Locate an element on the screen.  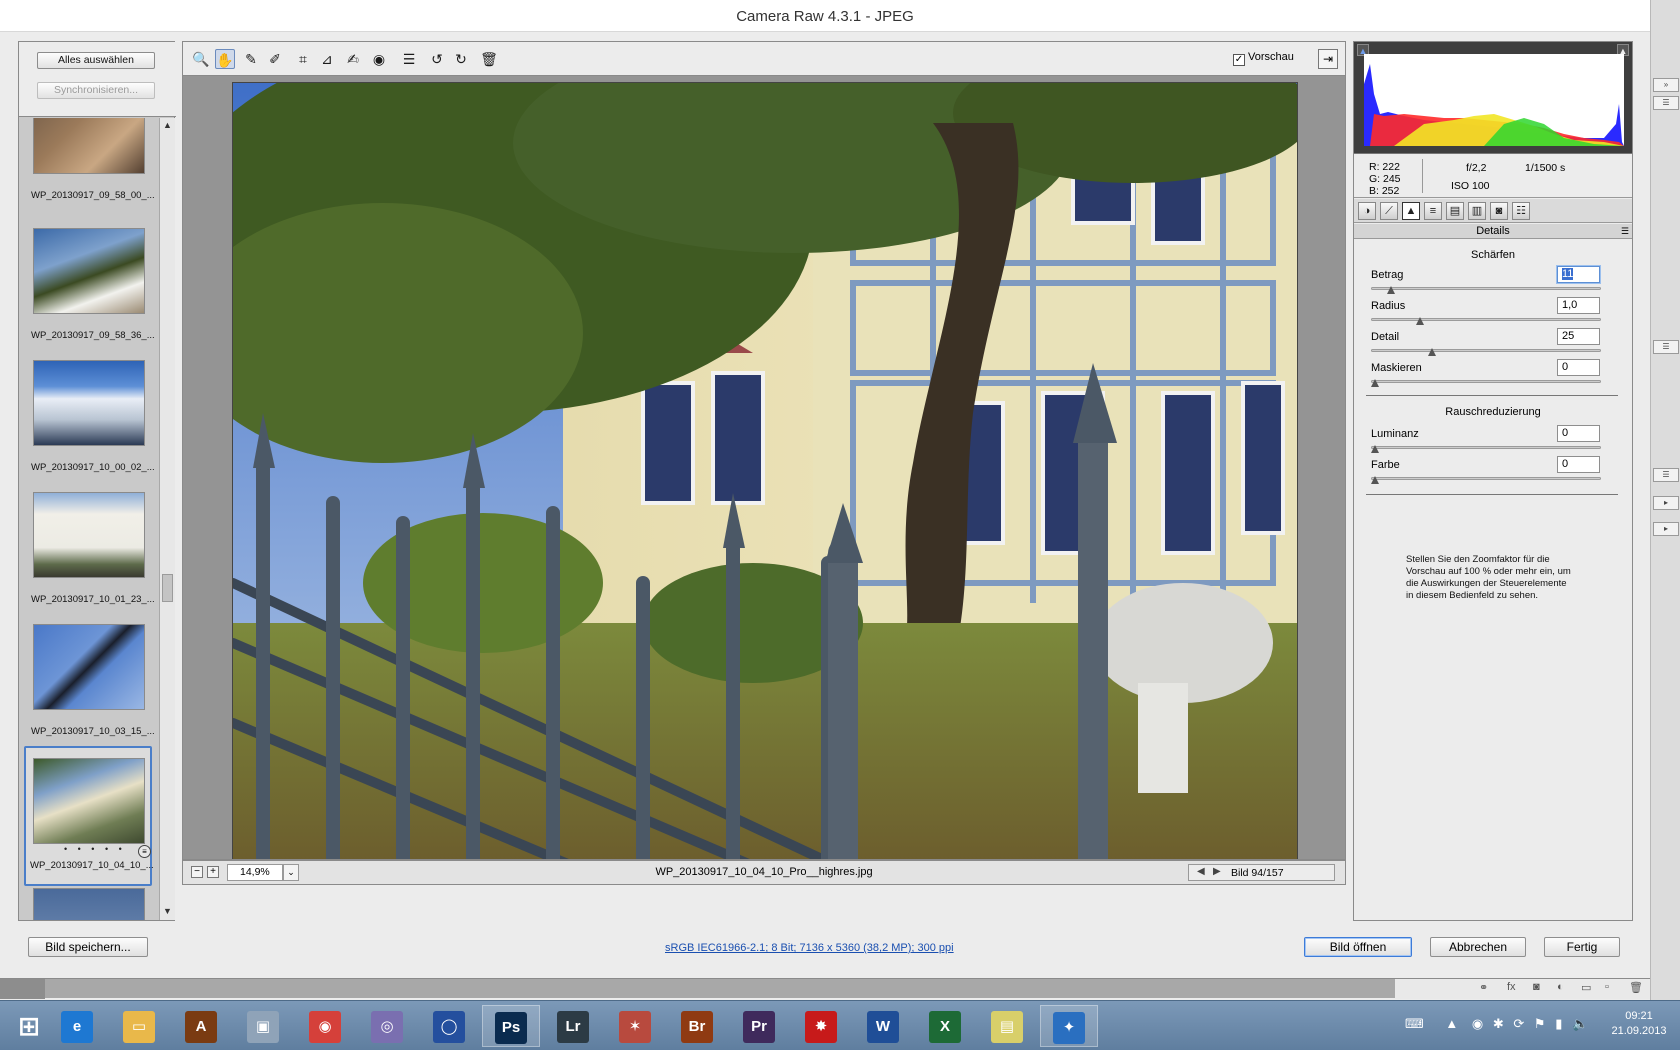
radius-input: 1,0 is located at coordinates (1578, 305).